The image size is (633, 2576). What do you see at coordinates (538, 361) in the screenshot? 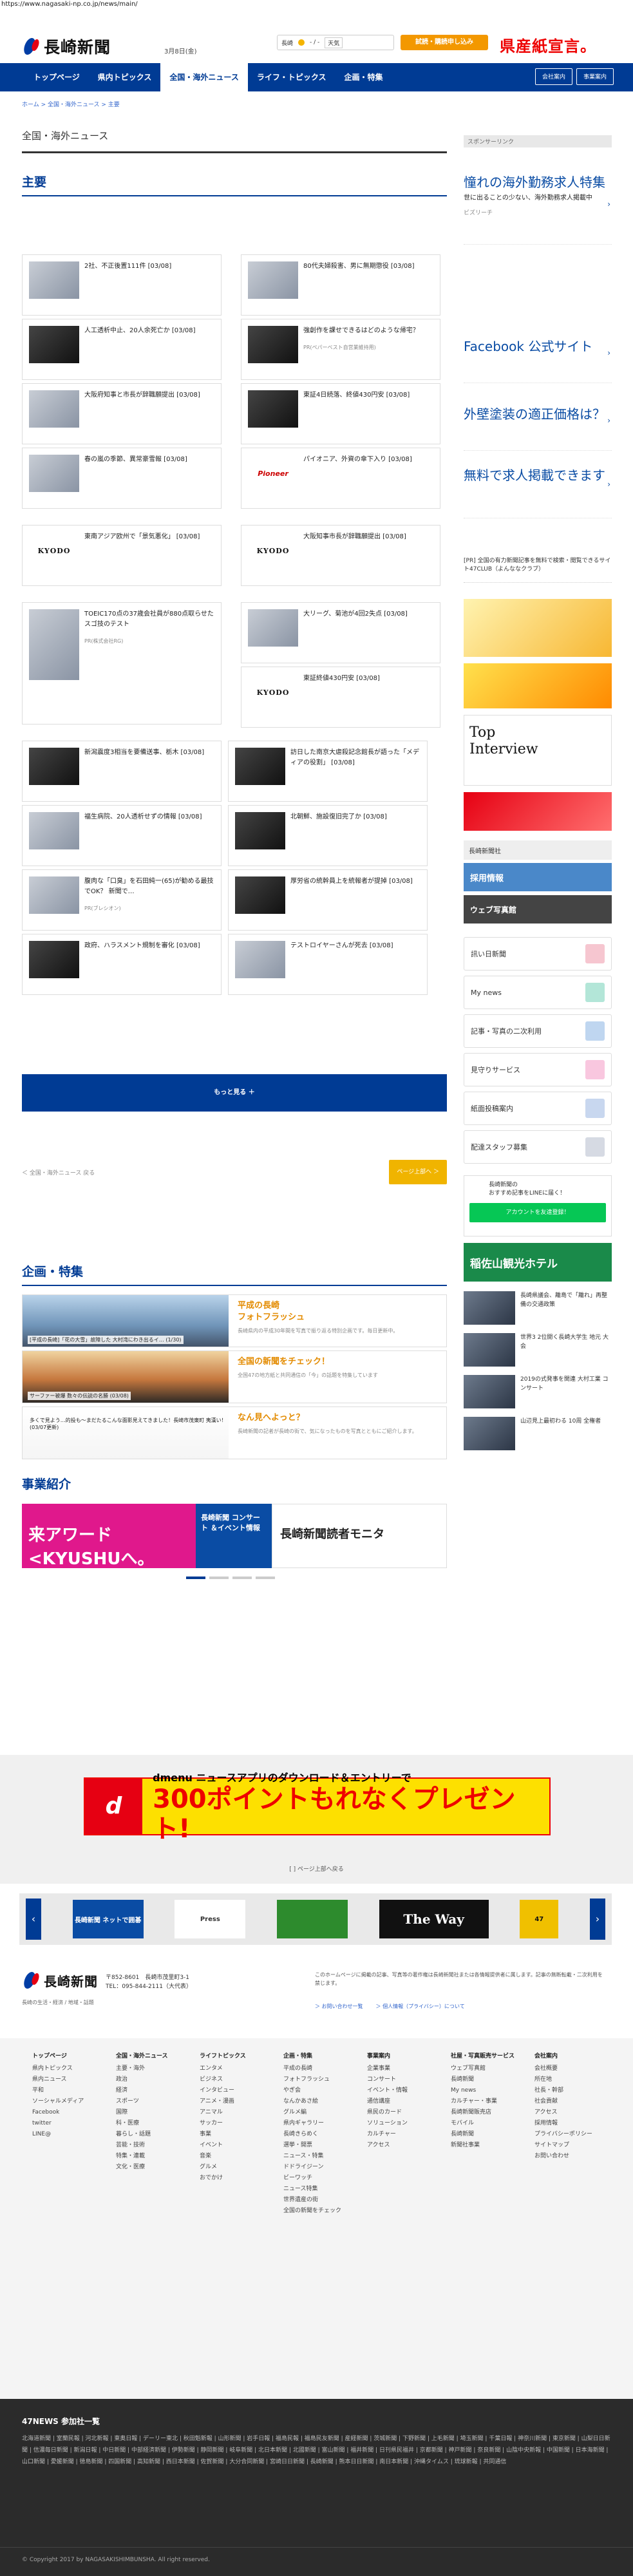
I see `sponsored-ad: Facebook 公式サイト ›` at bounding box center [538, 361].